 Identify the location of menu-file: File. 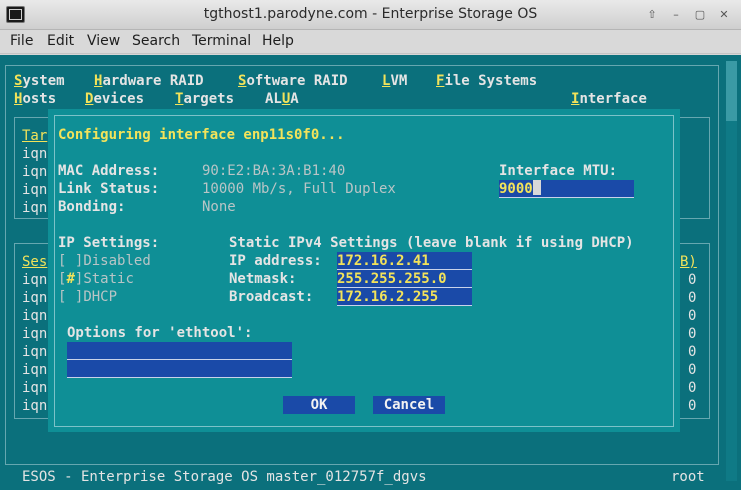
(21, 41).